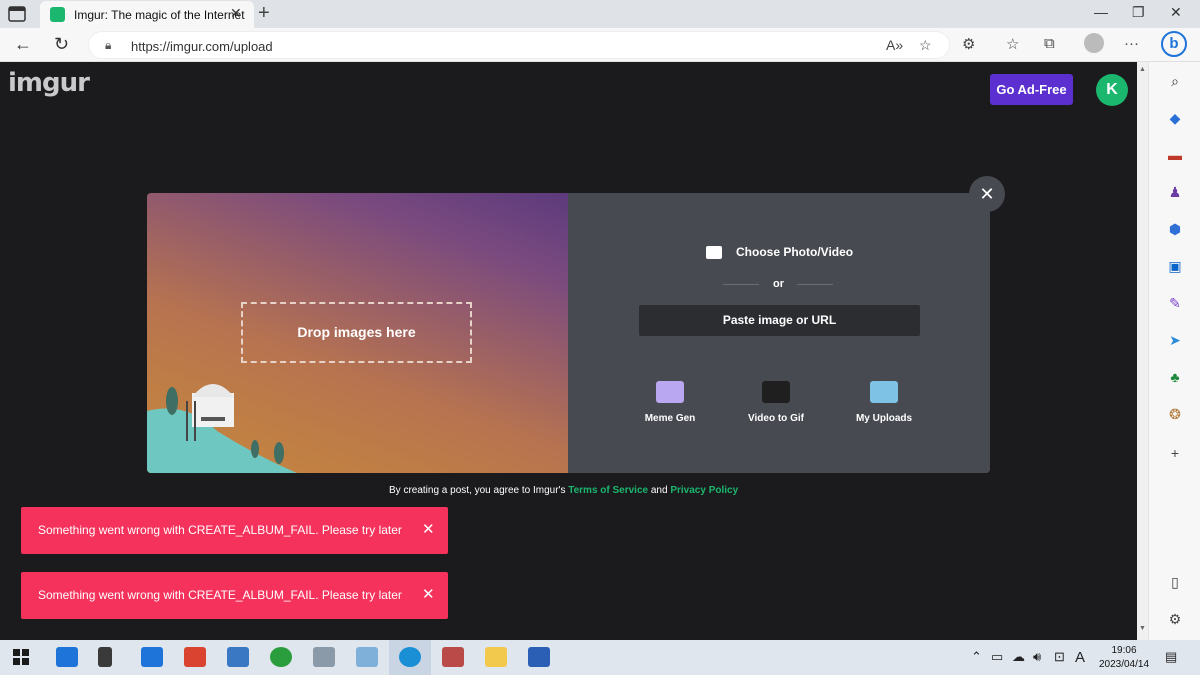 Image resolution: width=1200 pixels, height=675 pixels. I want to click on scroll-up-icon: ▲, so click(1142, 69).